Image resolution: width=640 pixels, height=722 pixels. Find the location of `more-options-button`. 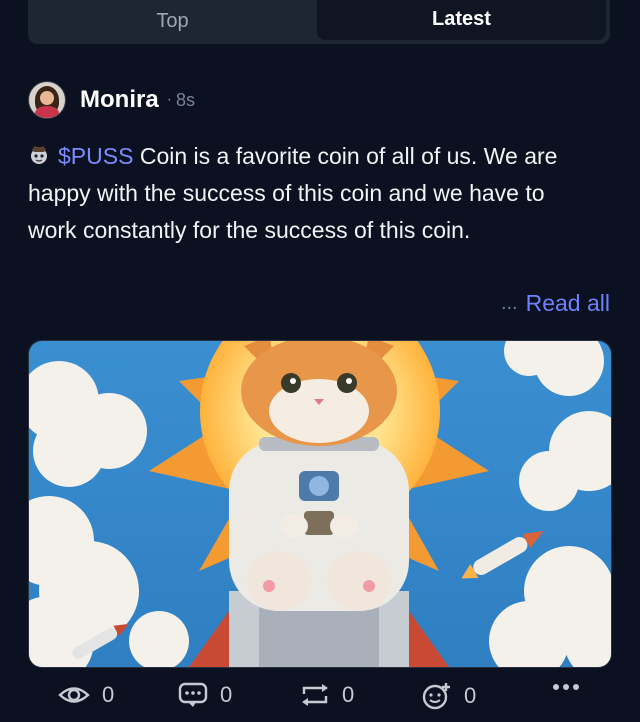

more-options-button is located at coordinates (566, 687).